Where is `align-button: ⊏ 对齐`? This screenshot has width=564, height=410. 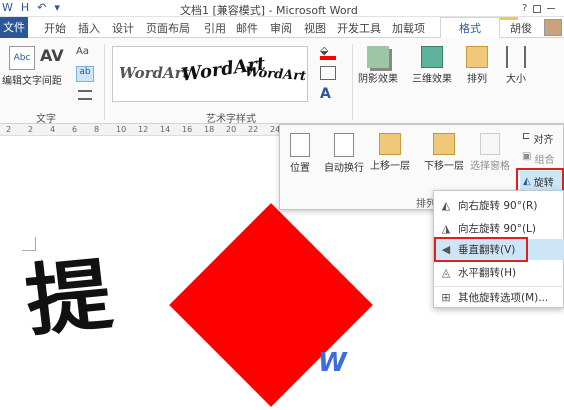
align-button: ⊏ 对齐 is located at coordinates (537, 138).